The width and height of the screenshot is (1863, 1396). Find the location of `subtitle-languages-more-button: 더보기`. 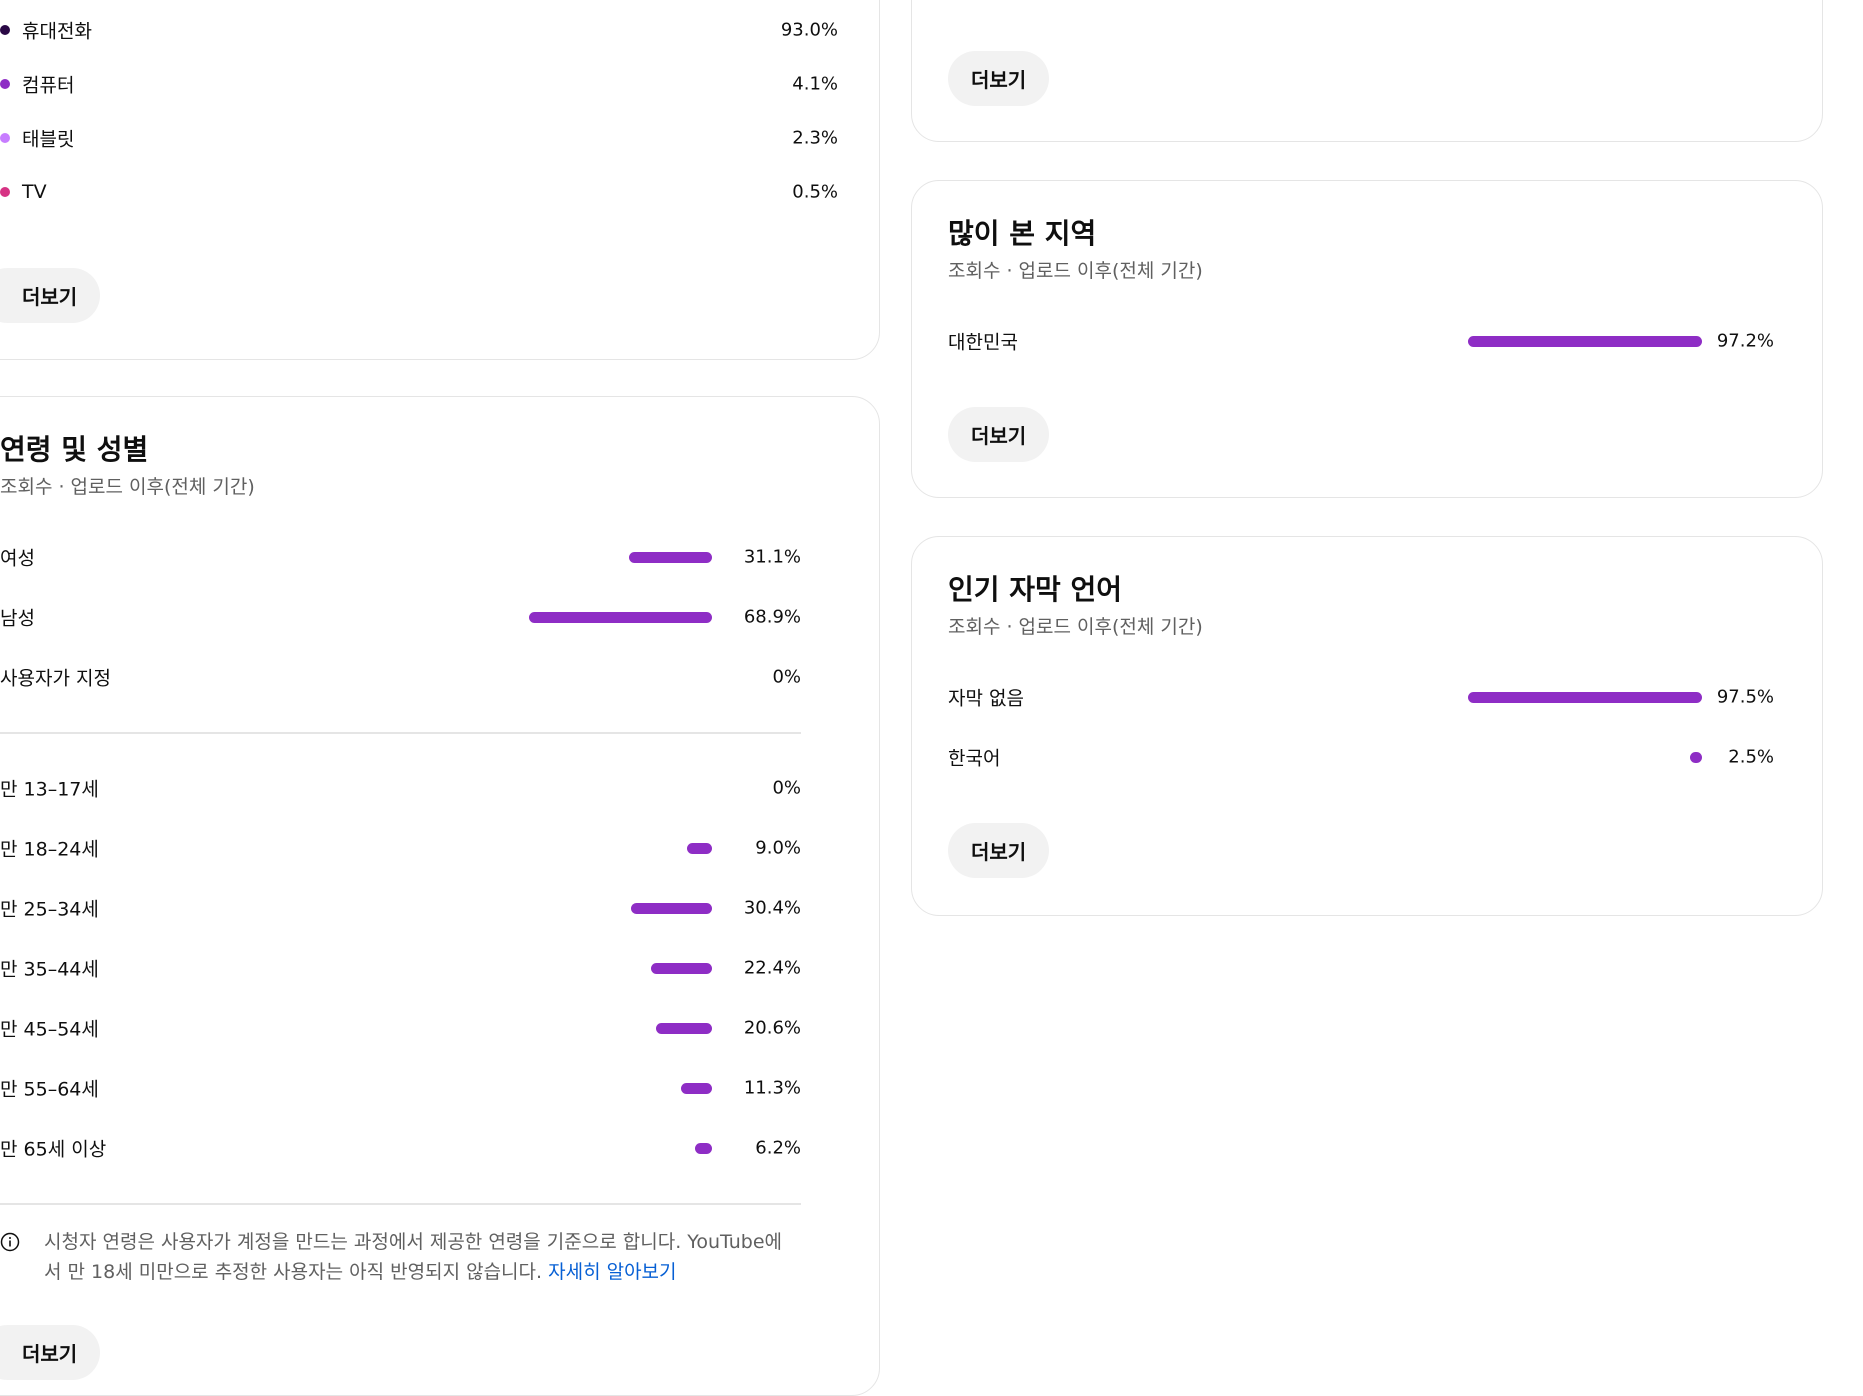

subtitle-languages-more-button: 더보기 is located at coordinates (999, 850).